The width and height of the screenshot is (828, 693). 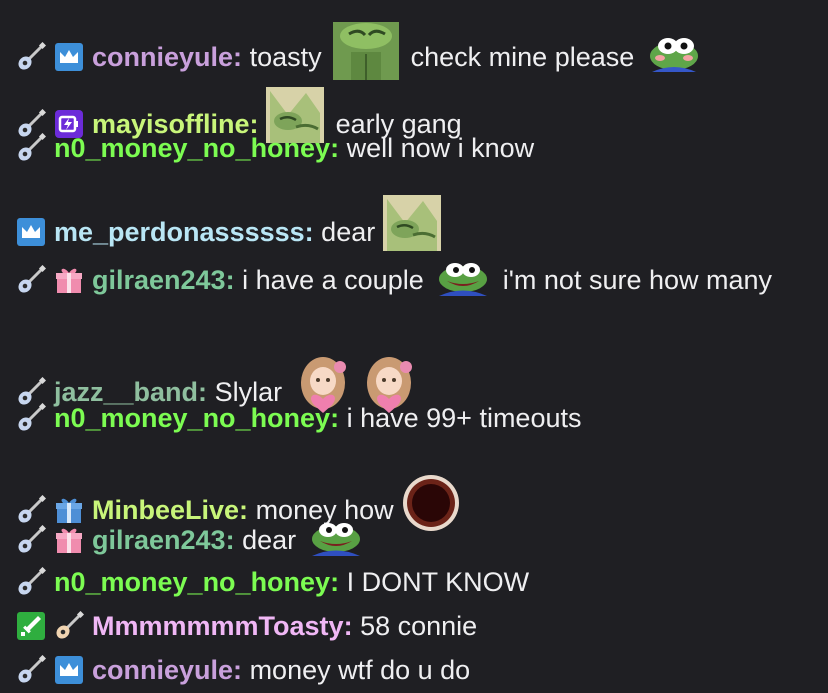 I want to click on chat-text: i'm not sure how many, so click(x=637, y=280).